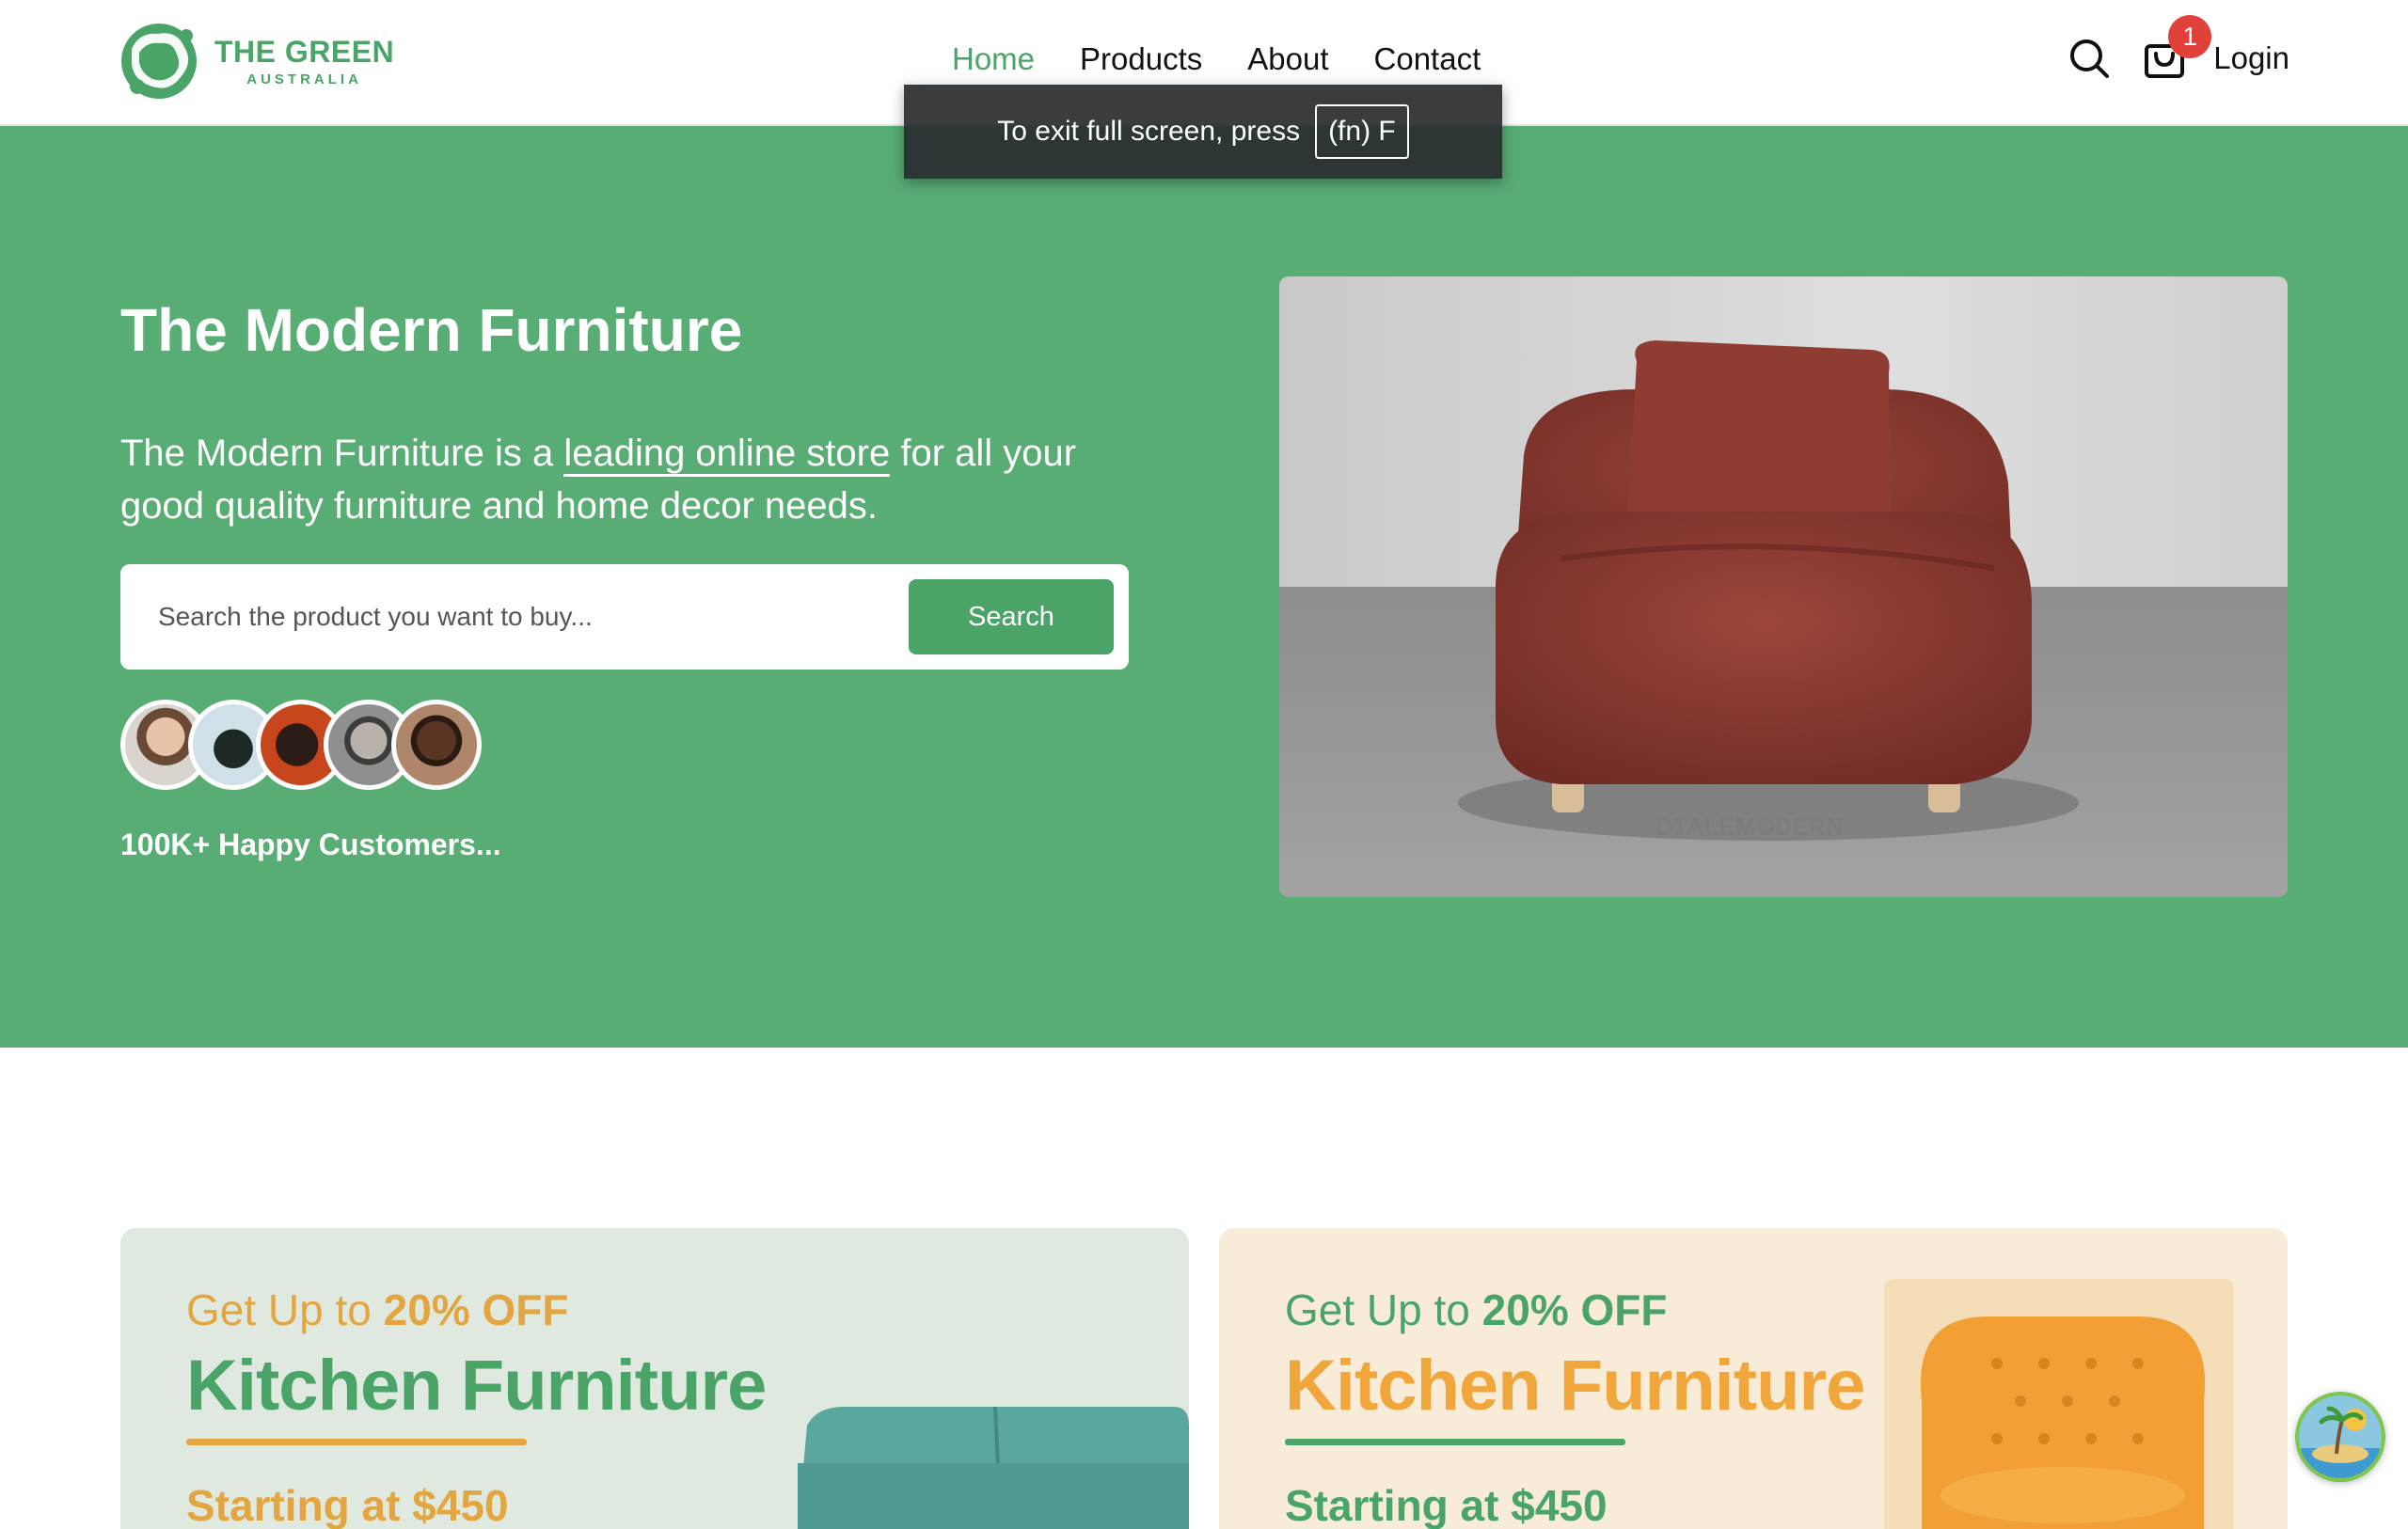  Describe the element at coordinates (727, 455) in the screenshot. I see `highlighted-phrase: leading online store` at that location.